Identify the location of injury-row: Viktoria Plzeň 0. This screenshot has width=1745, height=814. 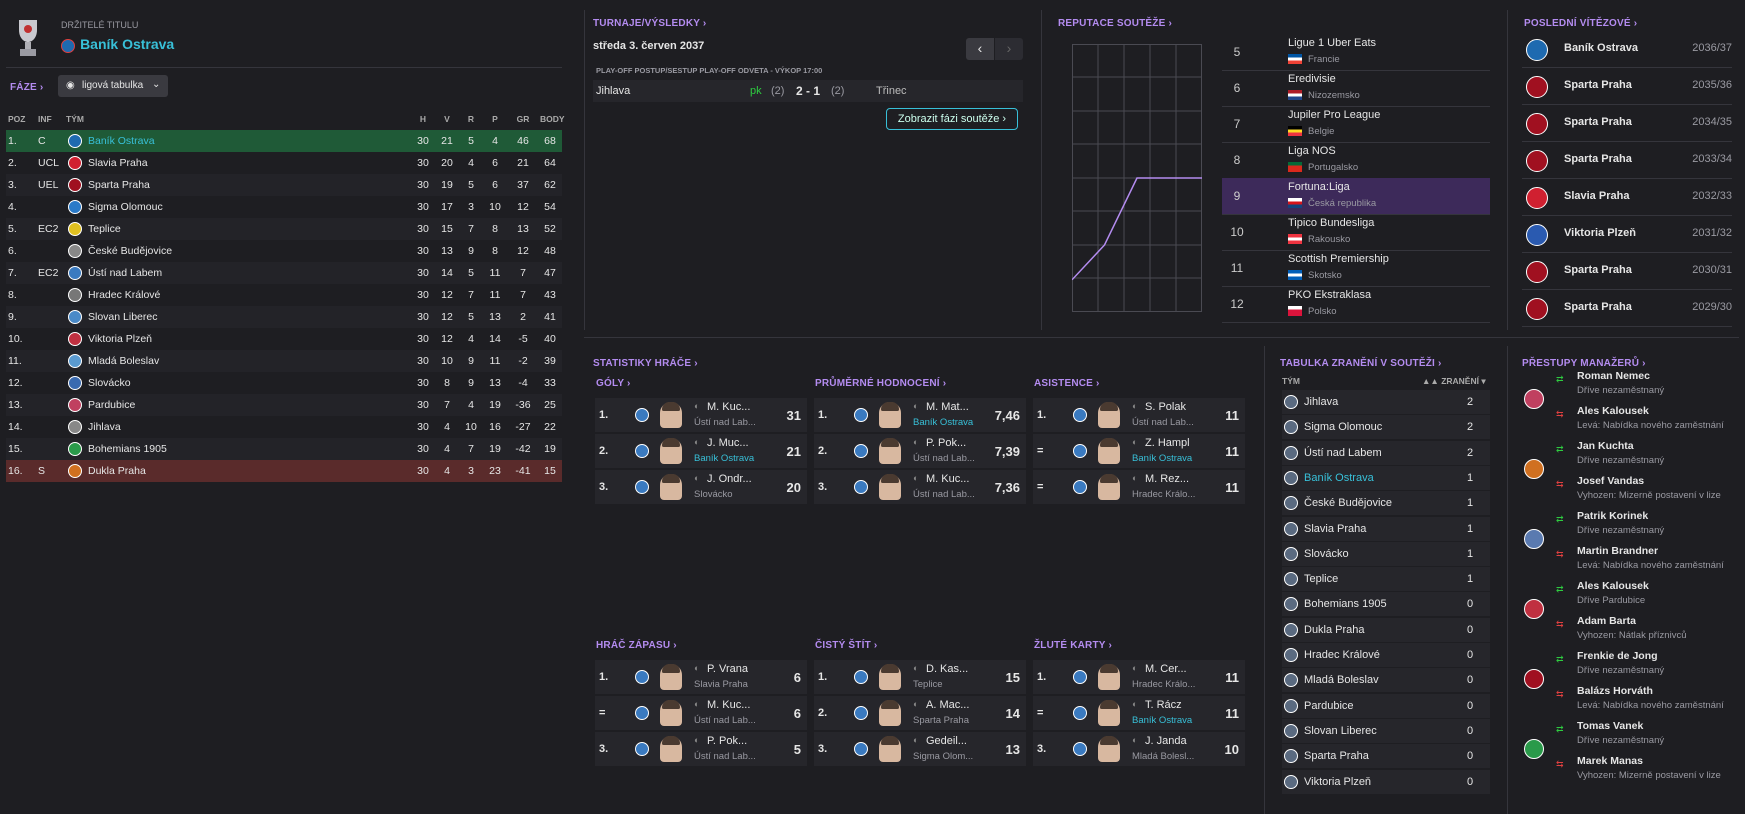
(1386, 781).